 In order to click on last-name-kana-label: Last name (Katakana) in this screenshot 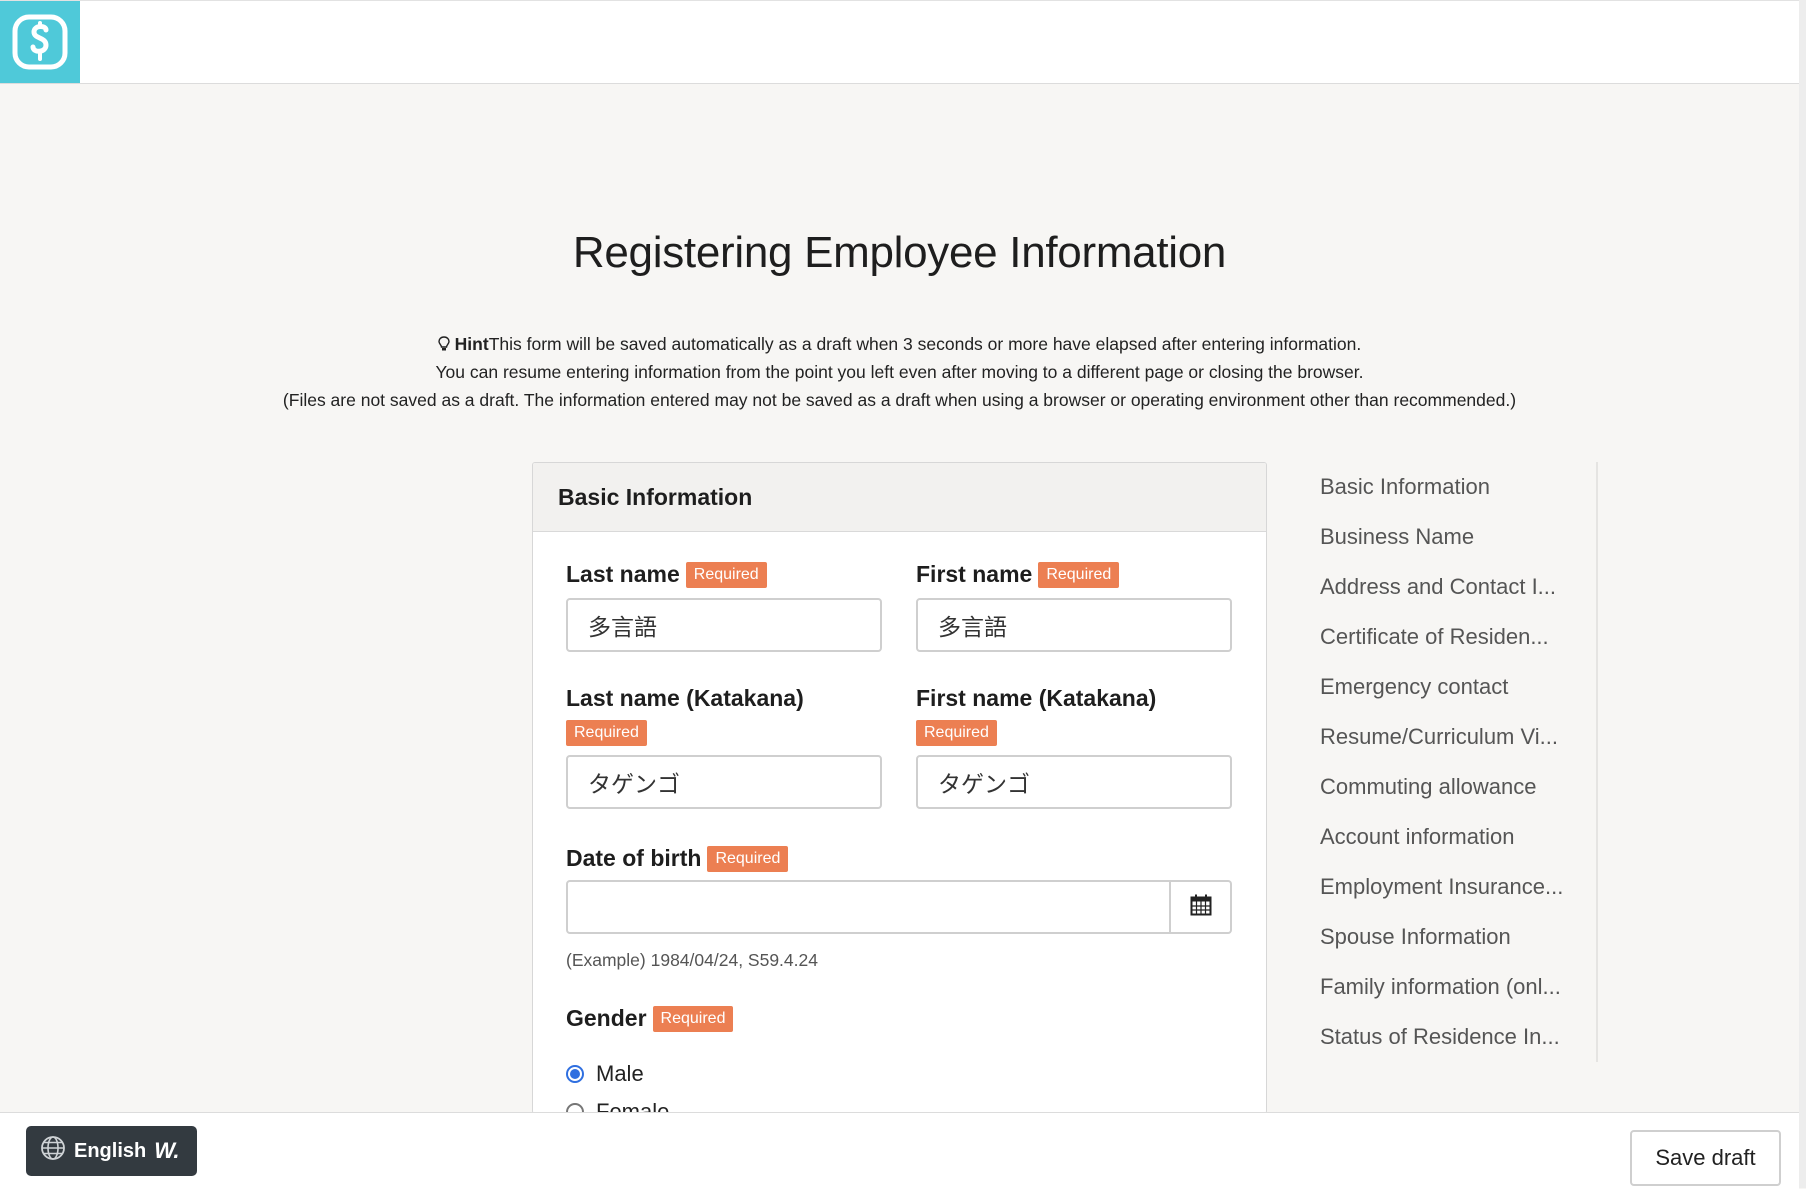, I will do `click(685, 698)`.